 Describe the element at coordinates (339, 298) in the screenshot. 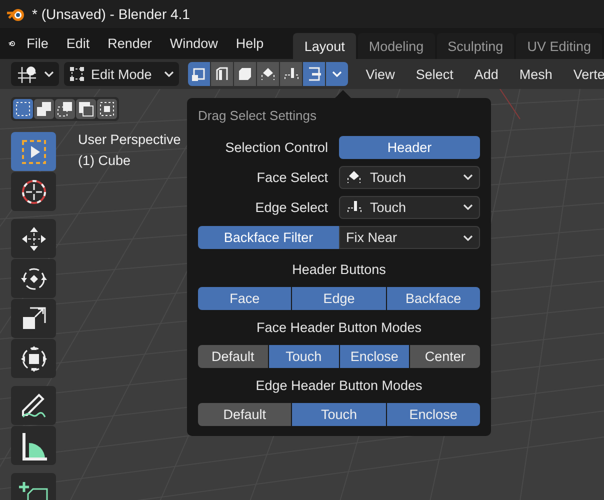

I see `option-button: Edge` at that location.